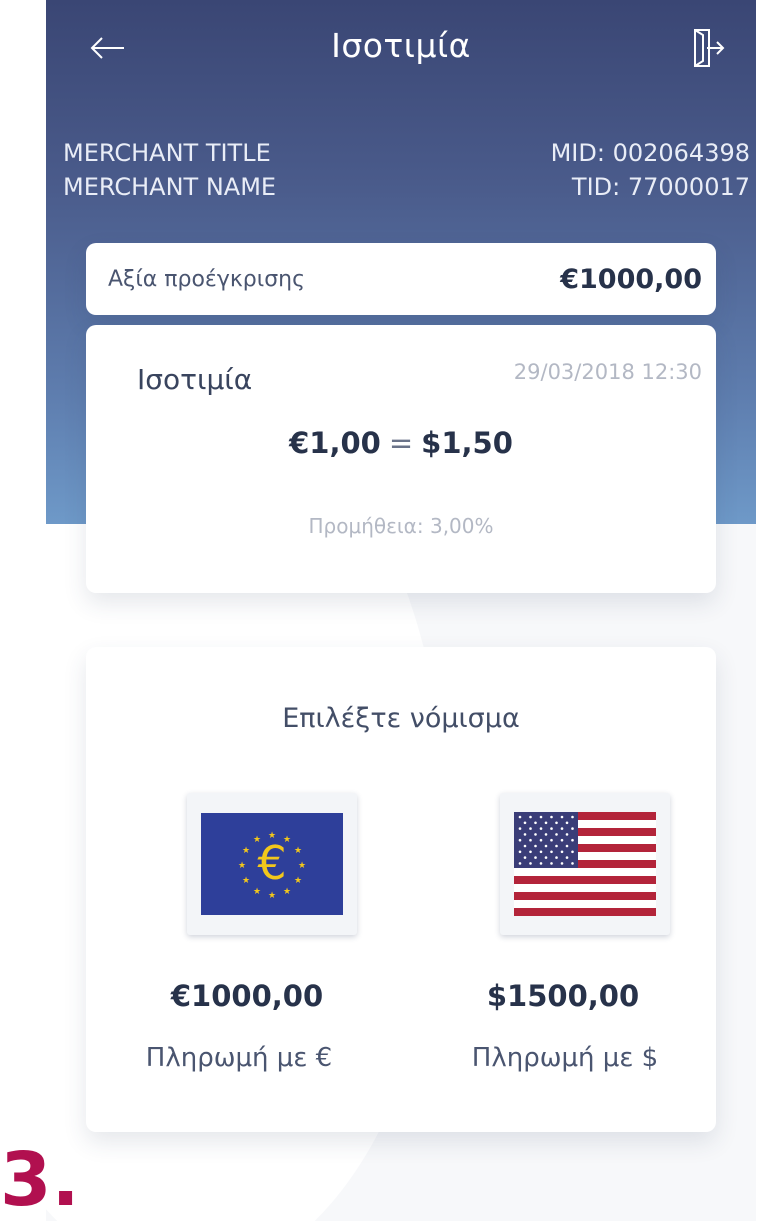 The image size is (776, 1221). What do you see at coordinates (401, 526) in the screenshot?
I see `rate-fee: Προμήθεια: 3,00%` at bounding box center [401, 526].